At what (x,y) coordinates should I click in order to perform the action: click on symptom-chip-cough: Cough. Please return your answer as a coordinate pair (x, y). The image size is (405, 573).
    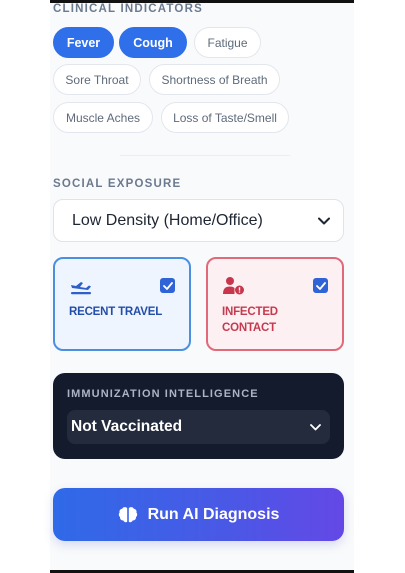
    Looking at the image, I should click on (153, 42).